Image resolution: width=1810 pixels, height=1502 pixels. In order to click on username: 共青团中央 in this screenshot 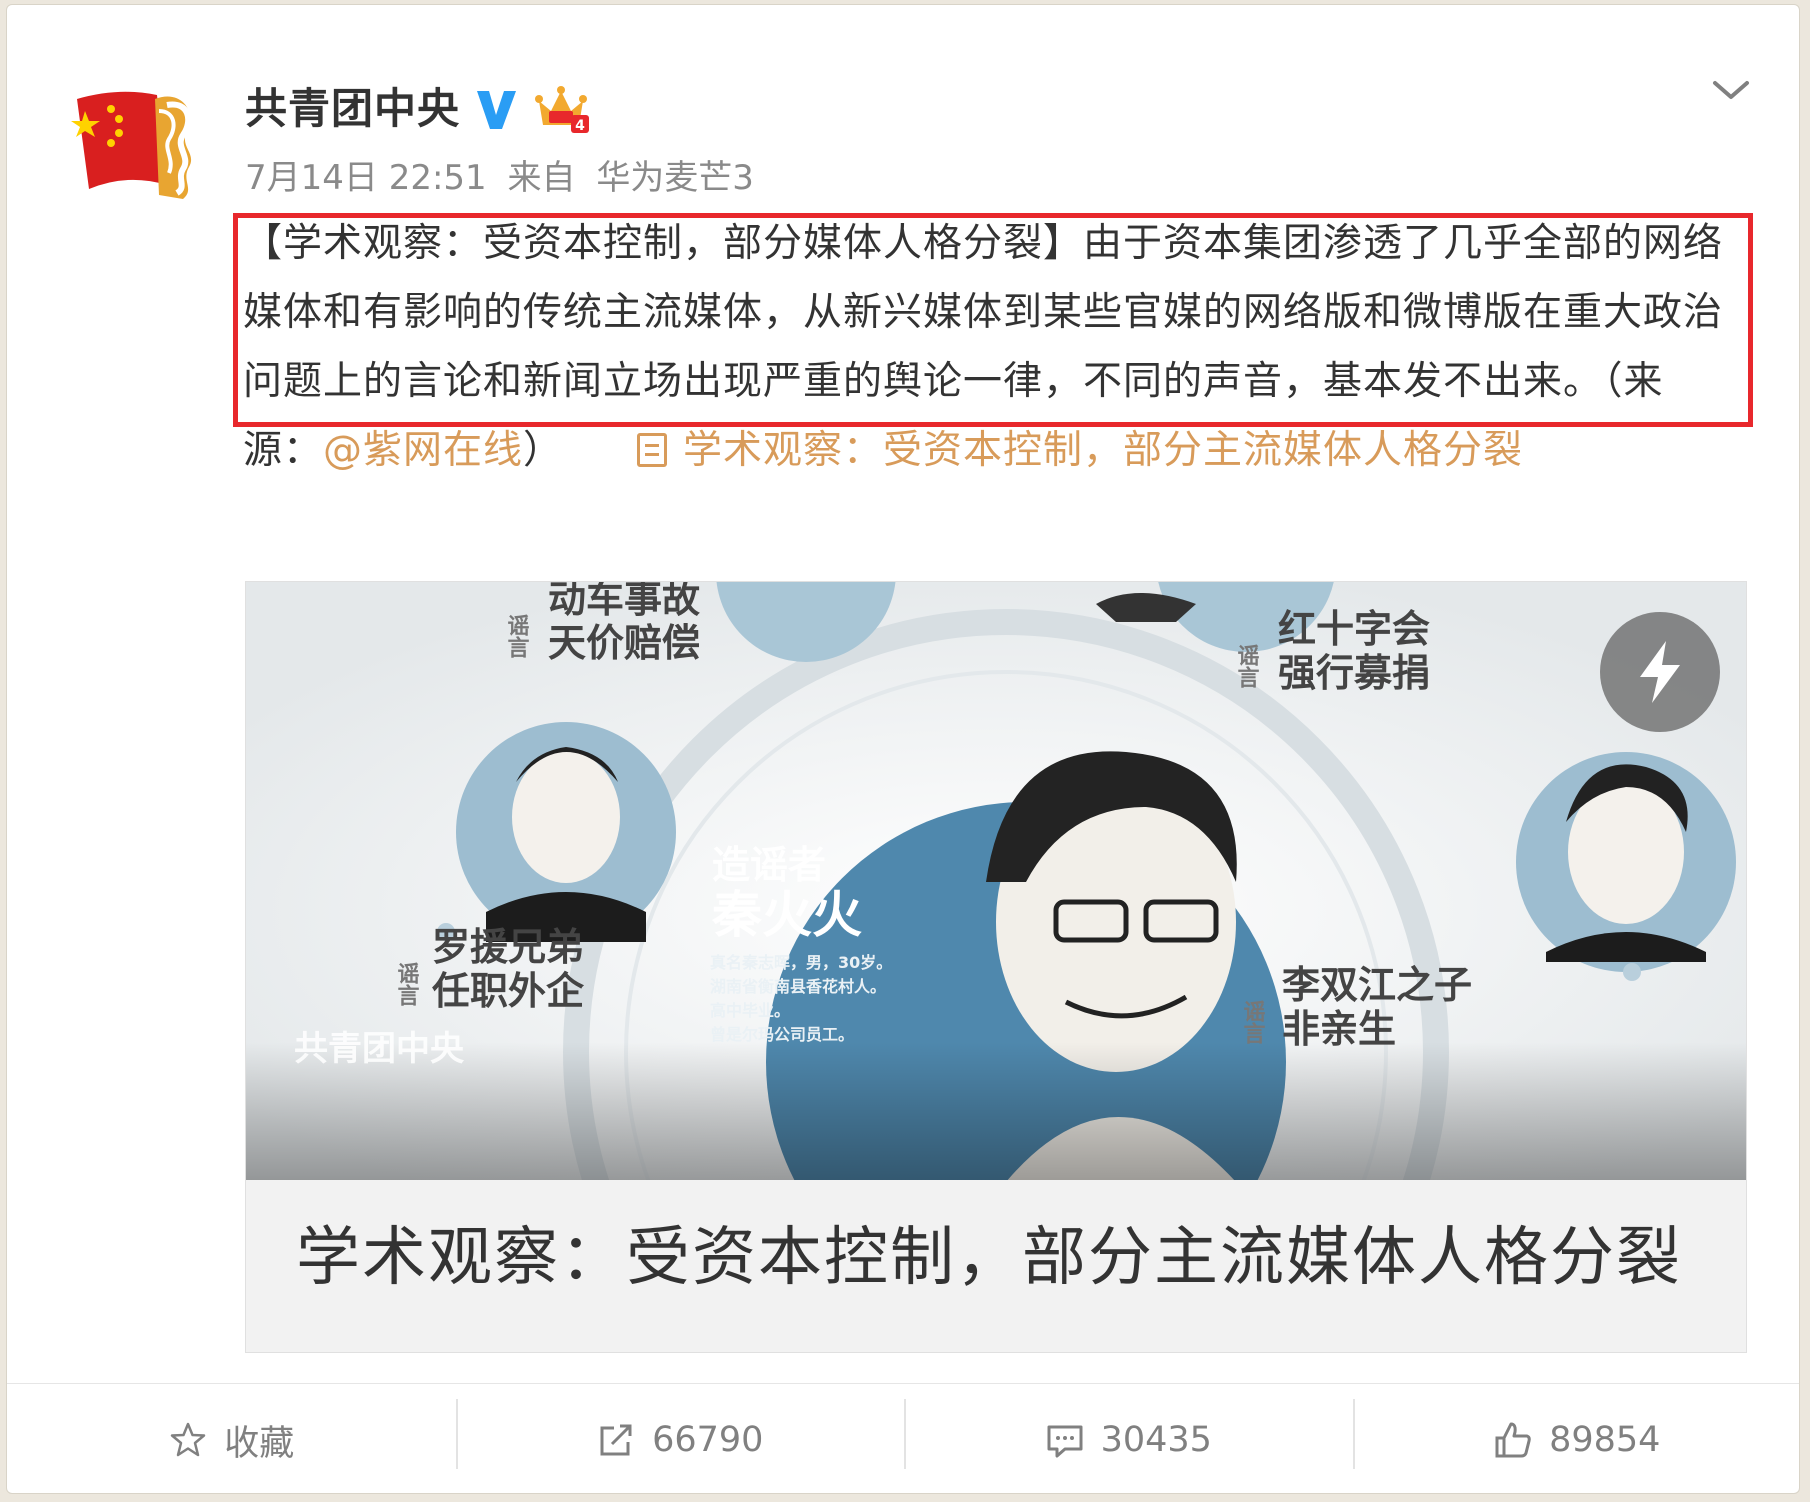, I will do `click(352, 109)`.